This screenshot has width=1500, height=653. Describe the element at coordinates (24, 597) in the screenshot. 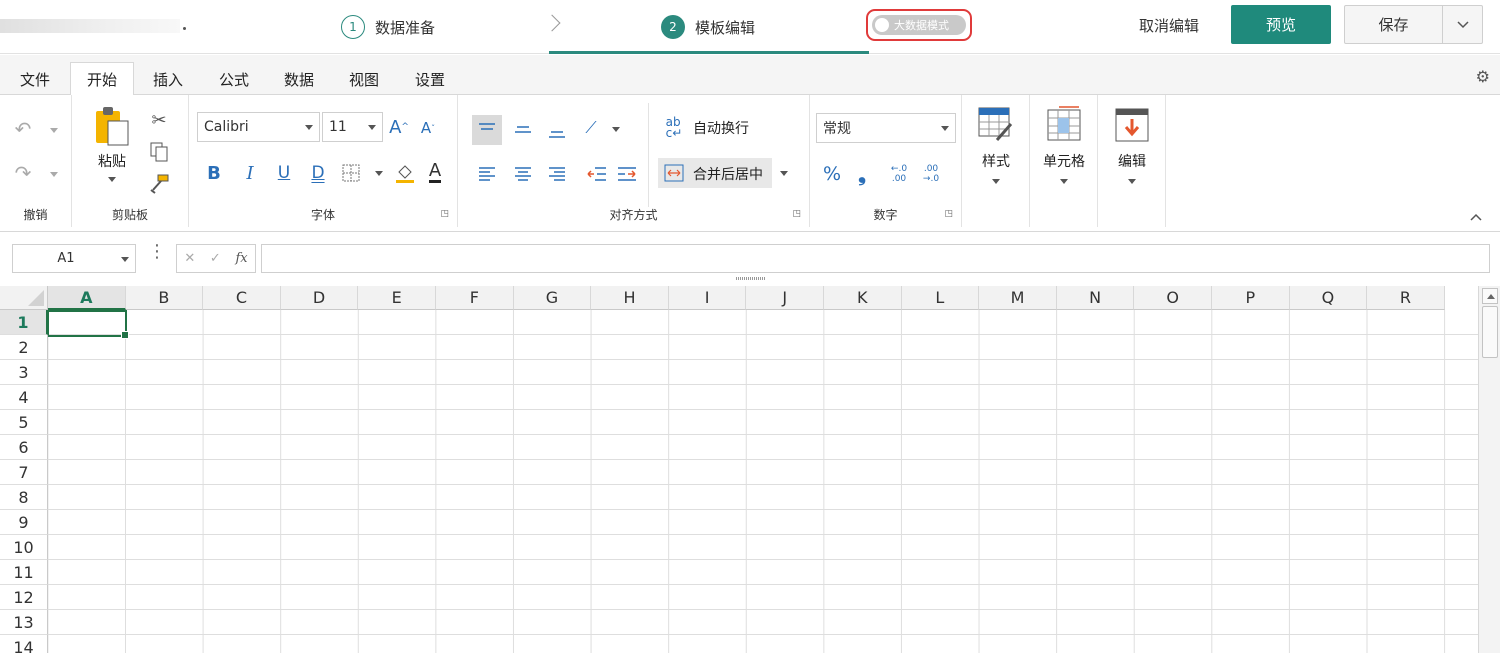

I see `row-header: 12` at that location.